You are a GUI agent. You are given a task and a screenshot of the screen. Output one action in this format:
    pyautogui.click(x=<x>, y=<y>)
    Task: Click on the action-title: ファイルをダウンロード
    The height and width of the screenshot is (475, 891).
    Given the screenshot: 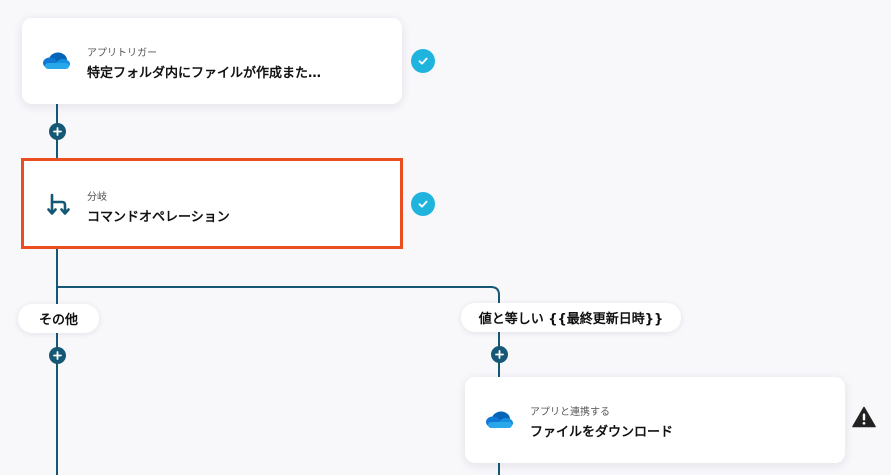 What is the action you would take?
    pyautogui.click(x=602, y=432)
    